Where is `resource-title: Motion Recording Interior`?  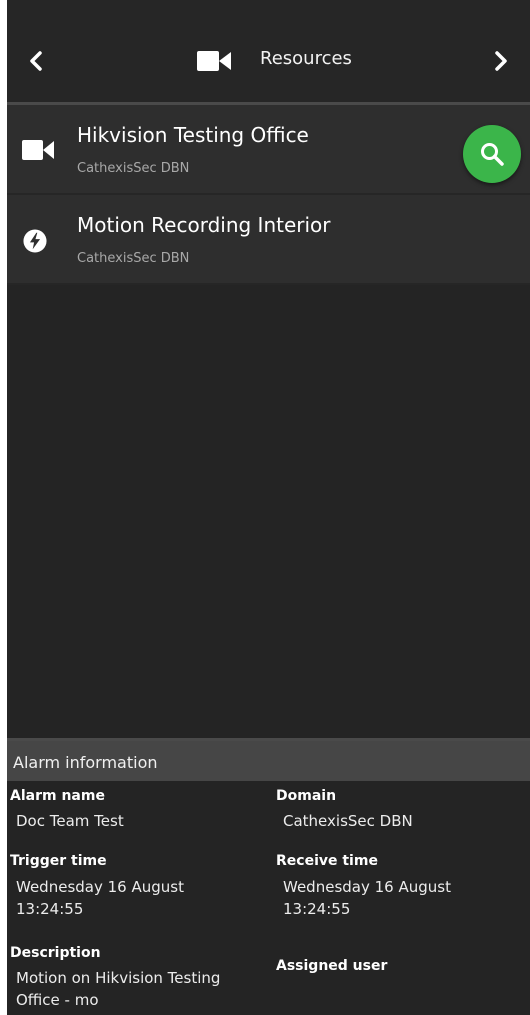 resource-title: Motion Recording Interior is located at coordinates (204, 225).